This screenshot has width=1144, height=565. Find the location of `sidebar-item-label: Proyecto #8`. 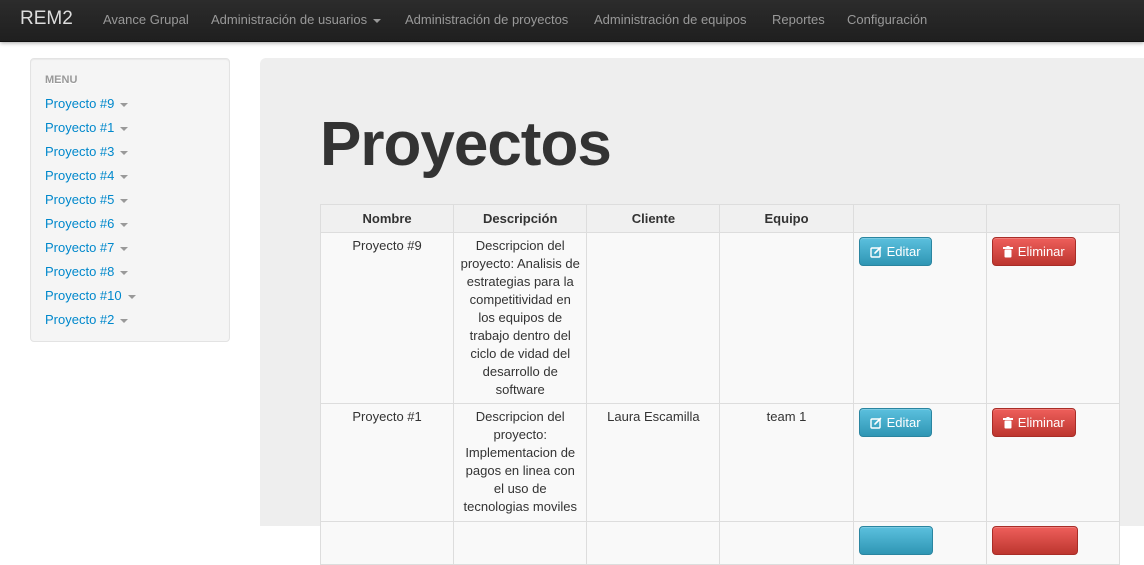

sidebar-item-label: Proyecto #8 is located at coordinates (80, 271).